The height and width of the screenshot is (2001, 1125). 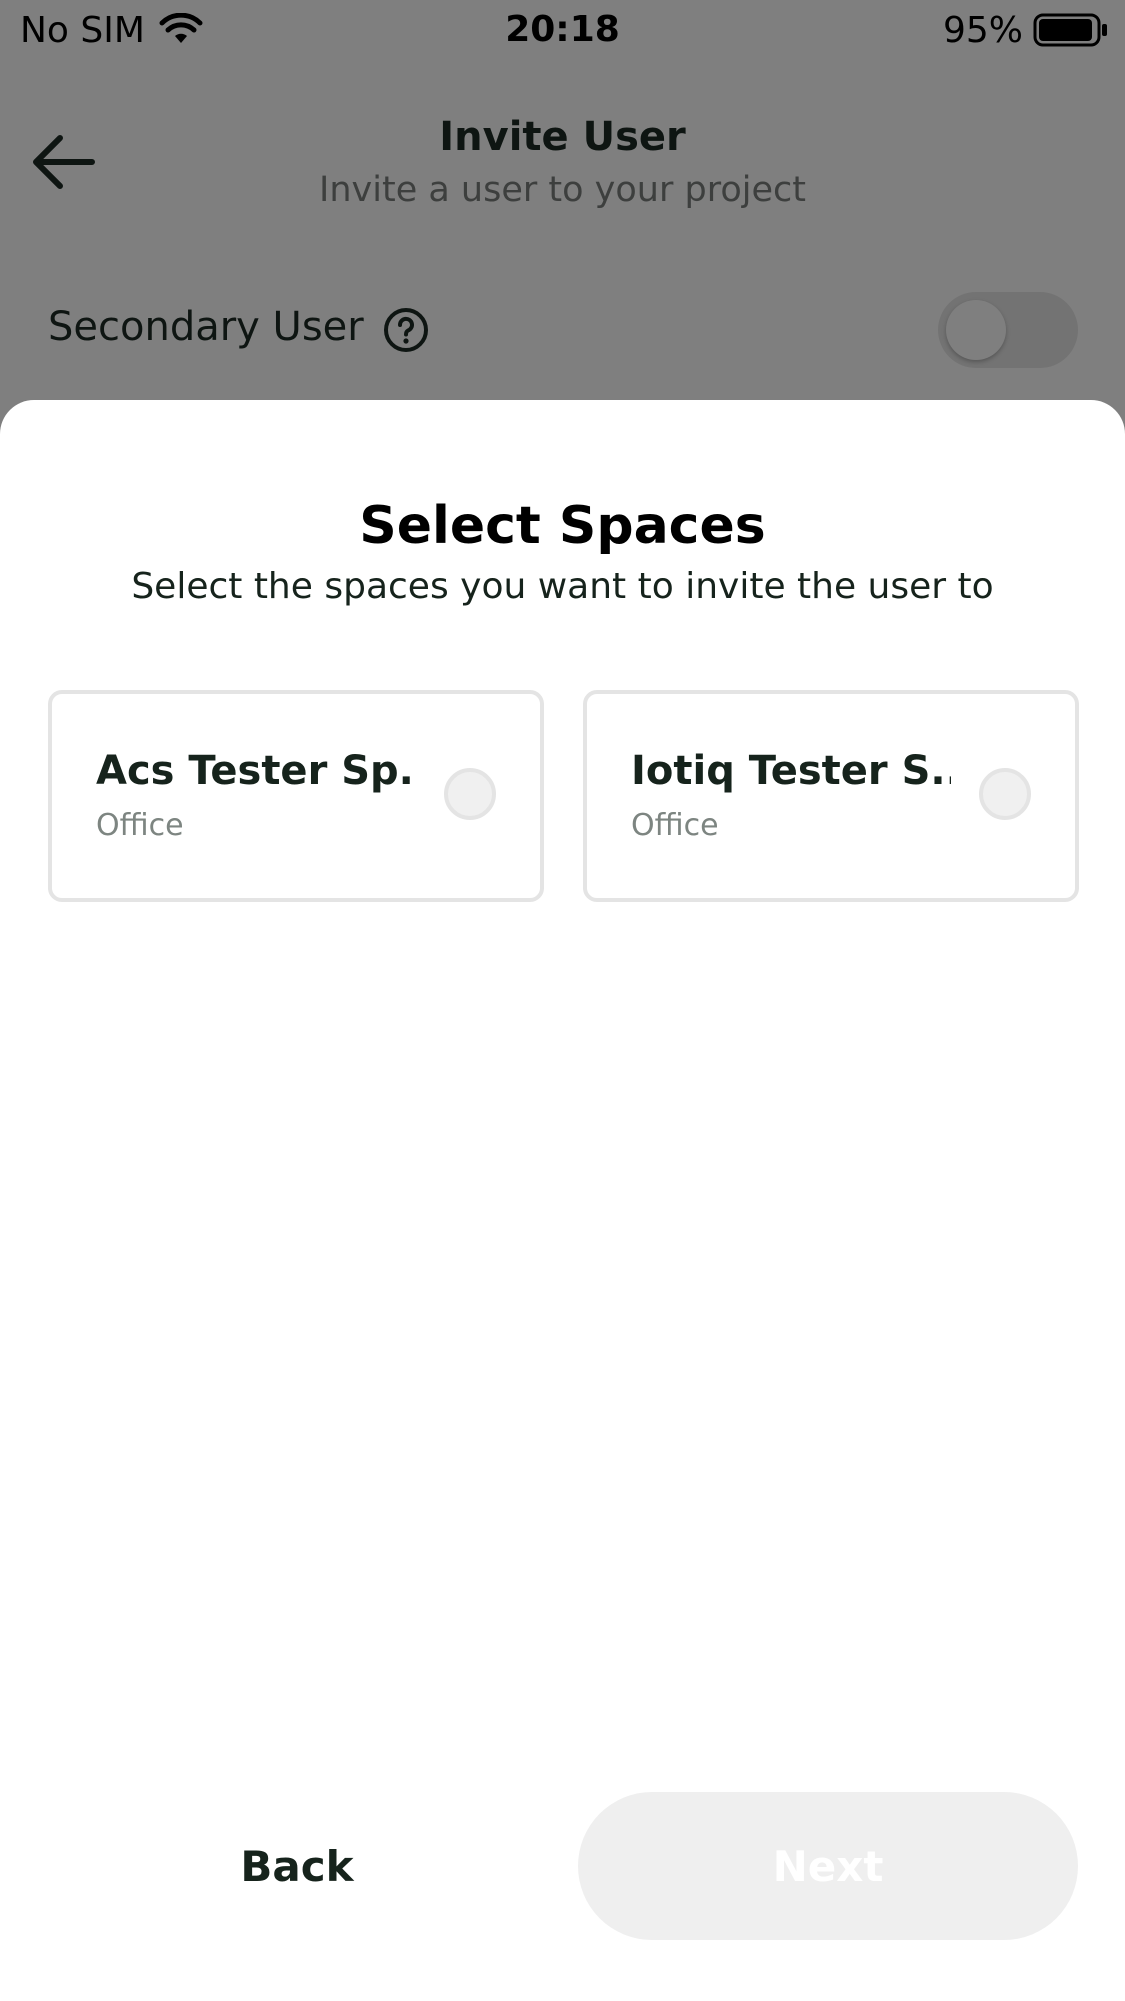 I want to click on next-button: Next, so click(x=828, y=1866).